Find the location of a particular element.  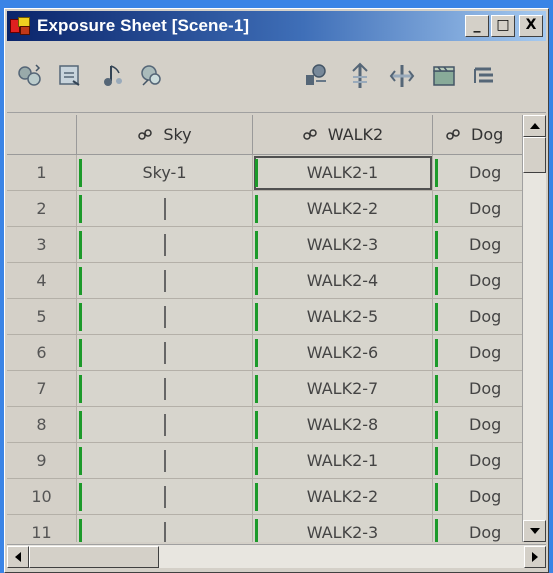

exposure-cell: WALK2-7 is located at coordinates (343, 389).